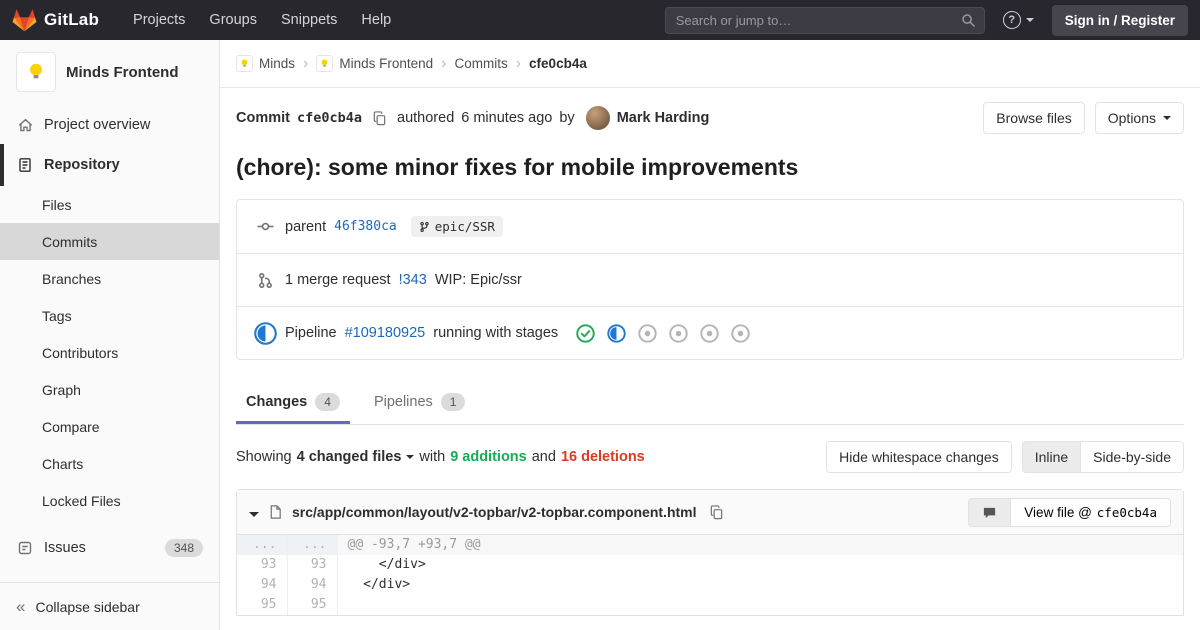 This screenshot has height=630, width=1200. Describe the element at coordinates (616, 333) in the screenshot. I see `stage-running-icon` at that location.